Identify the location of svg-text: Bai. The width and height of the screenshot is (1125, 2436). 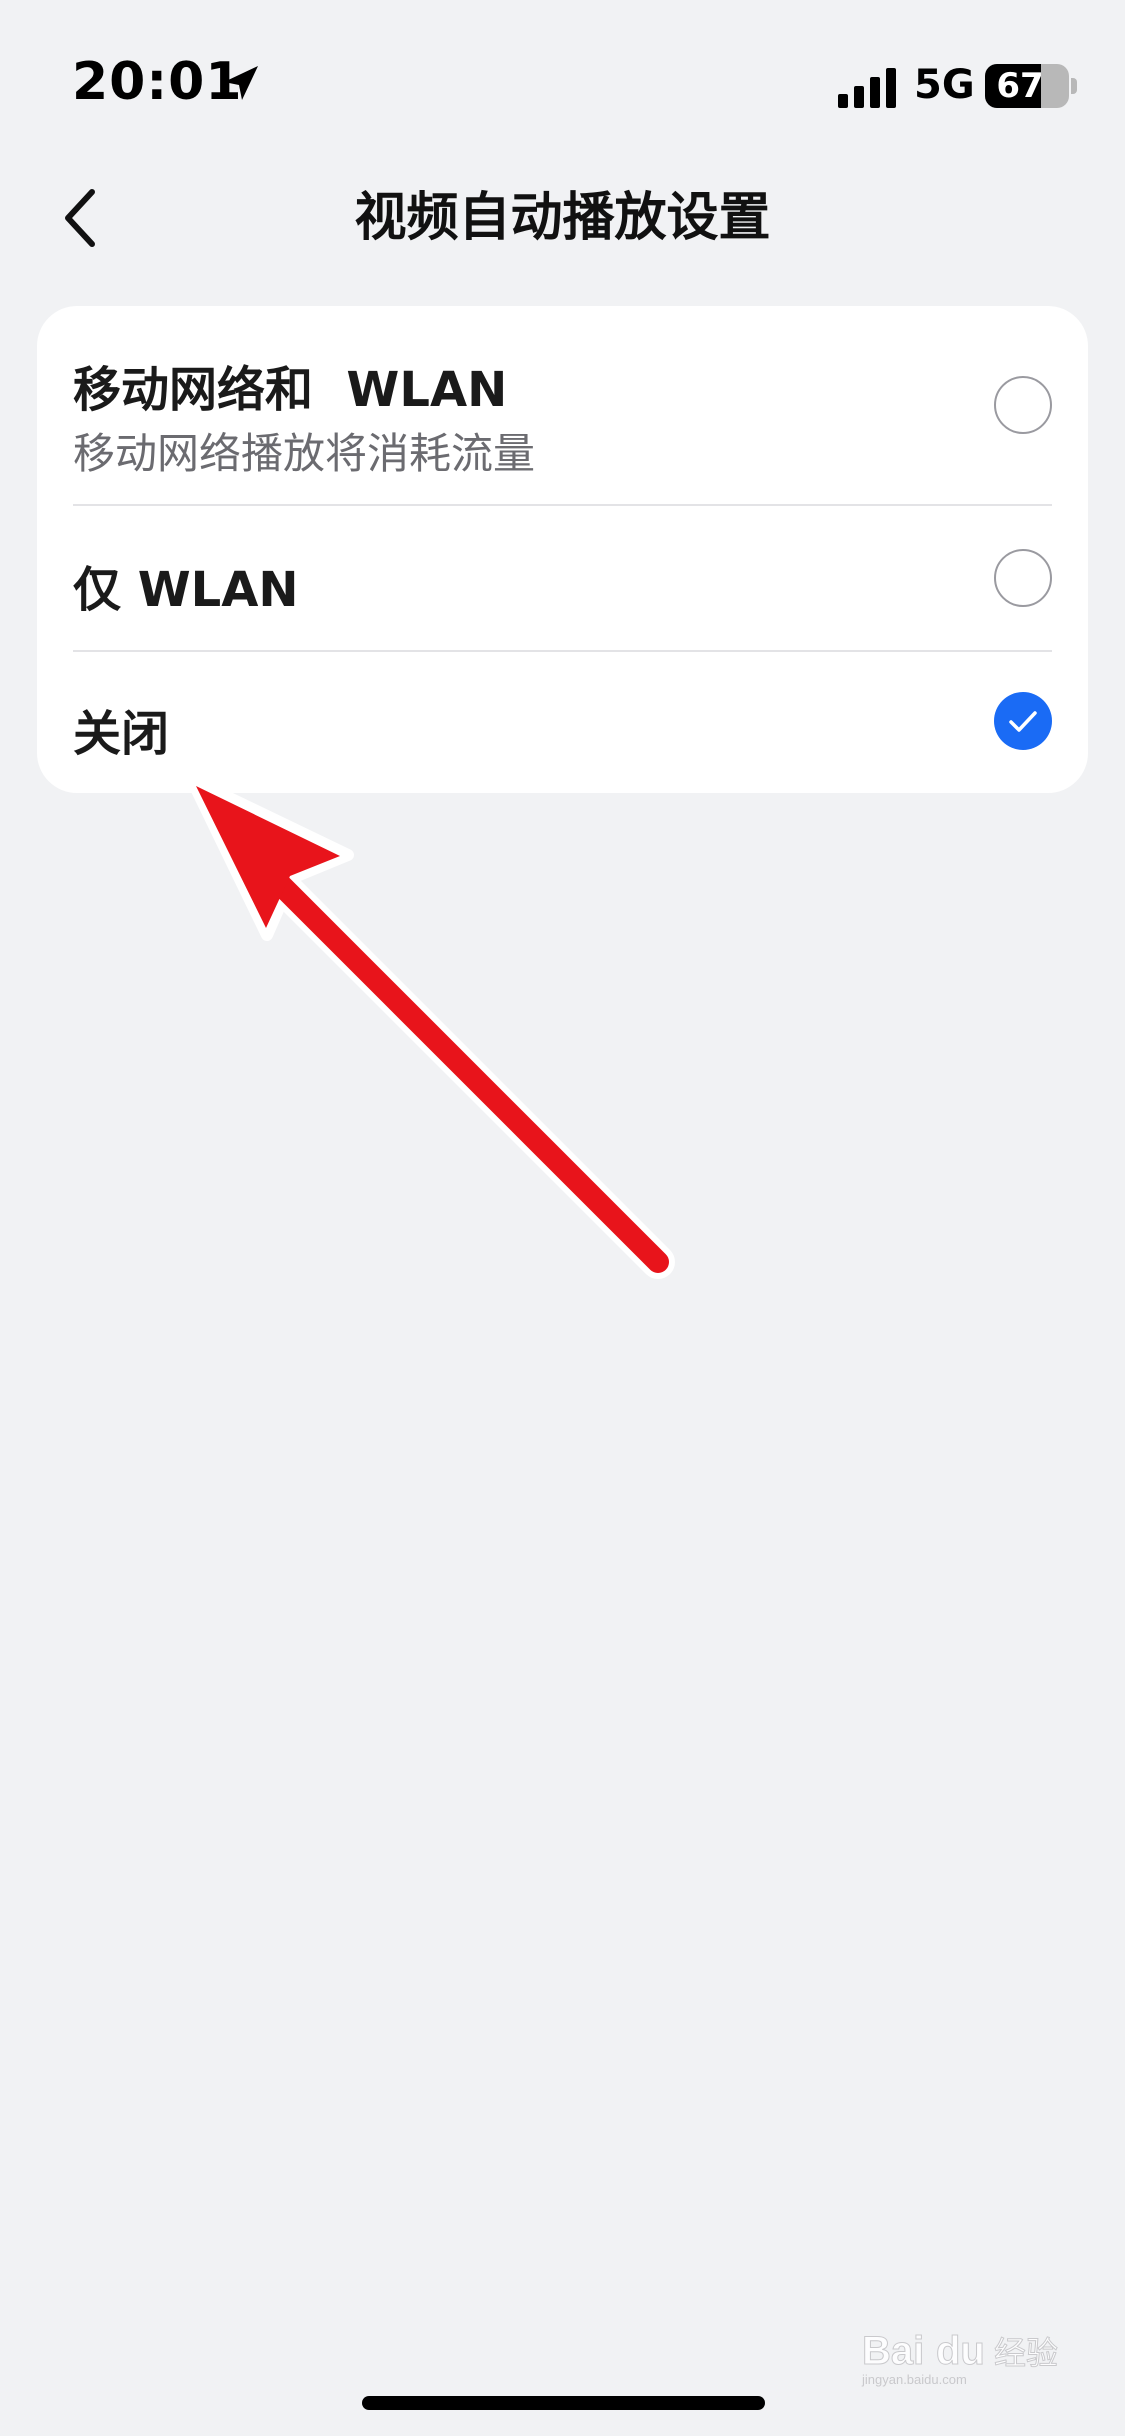
(893, 2351).